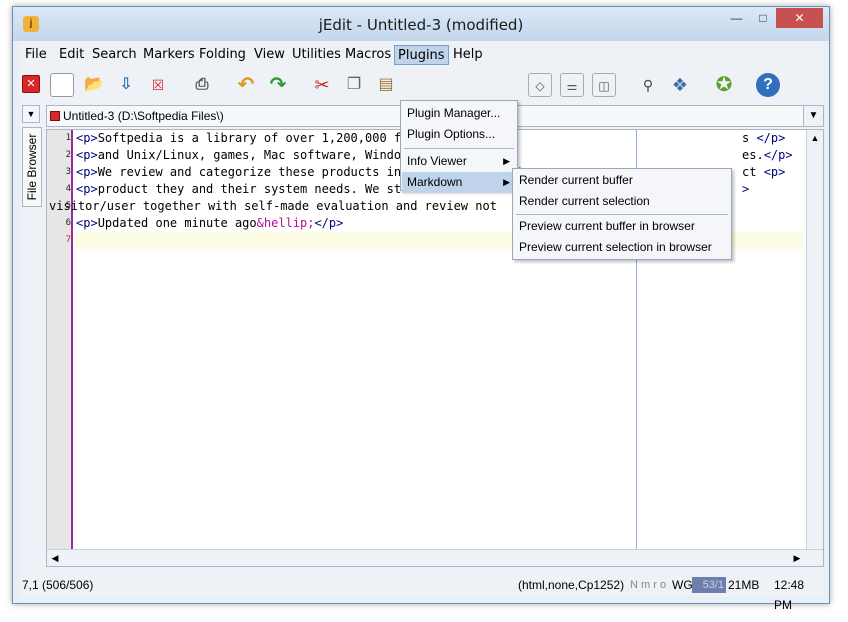  I want to click on status-wg: WG, so click(682, 585).